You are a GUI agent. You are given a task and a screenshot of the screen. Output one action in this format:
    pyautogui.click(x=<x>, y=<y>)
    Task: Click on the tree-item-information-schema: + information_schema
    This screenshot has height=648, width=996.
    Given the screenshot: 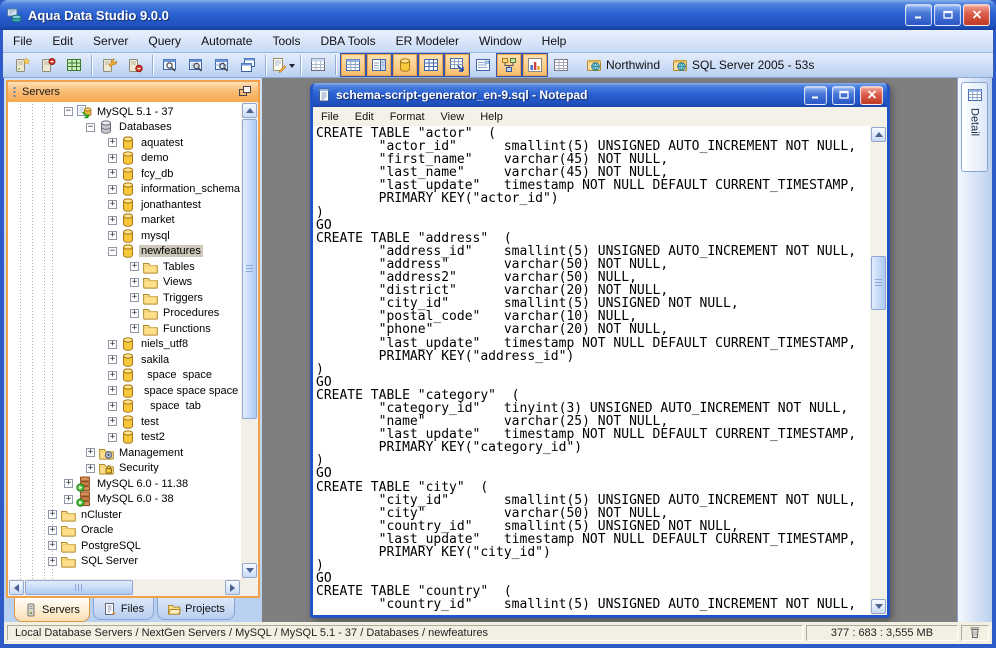 What is the action you would take?
    pyautogui.click(x=124, y=190)
    